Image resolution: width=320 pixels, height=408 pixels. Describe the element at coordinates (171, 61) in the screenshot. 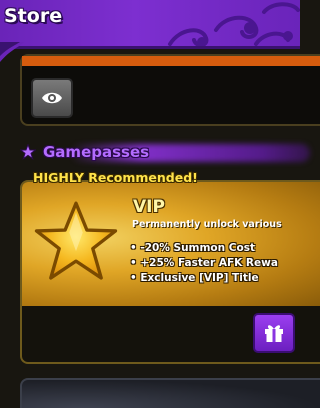

I see `panel-accent-bar` at that location.